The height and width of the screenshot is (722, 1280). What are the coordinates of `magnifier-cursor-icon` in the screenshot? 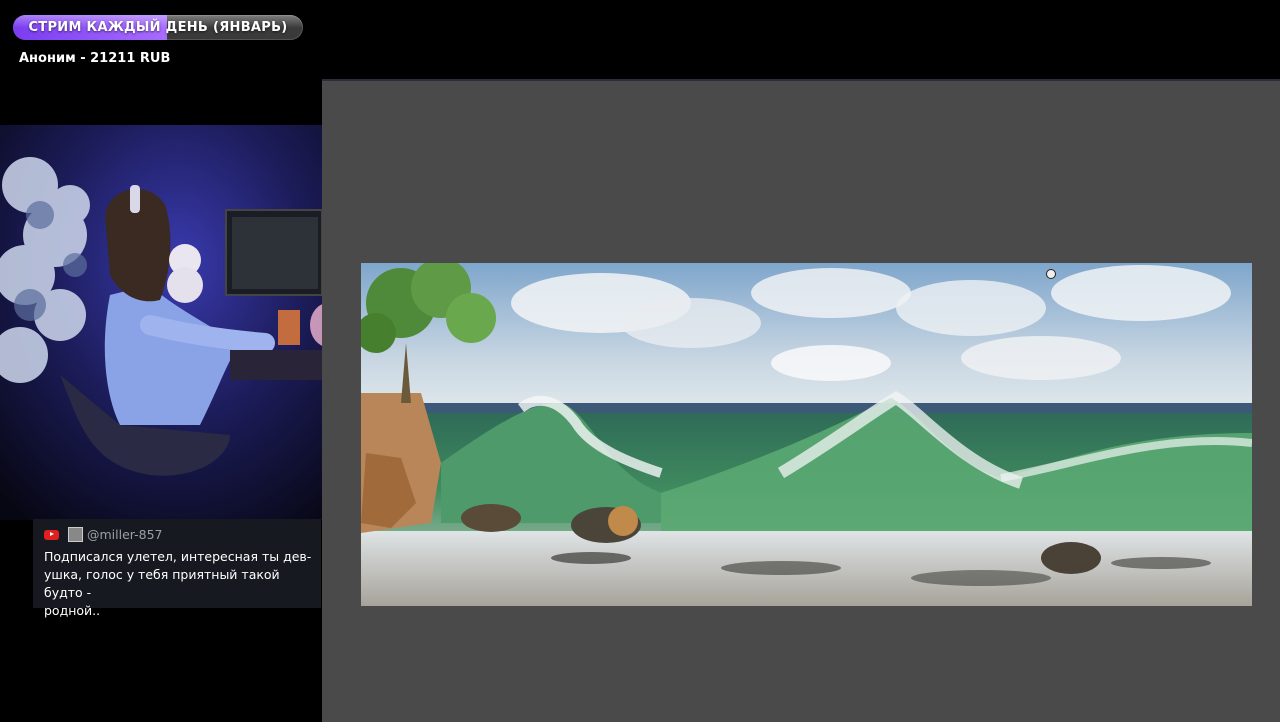 It's located at (1051, 274).